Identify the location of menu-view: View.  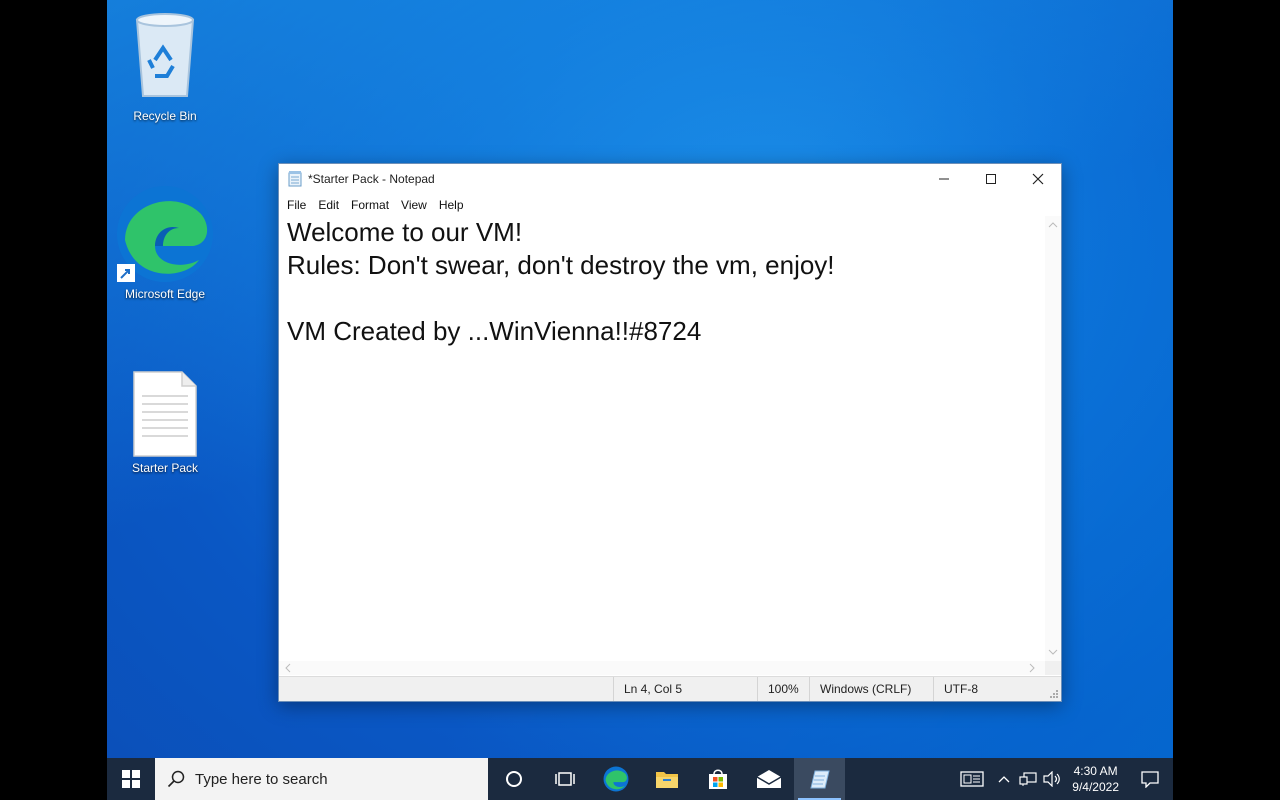
(414, 205).